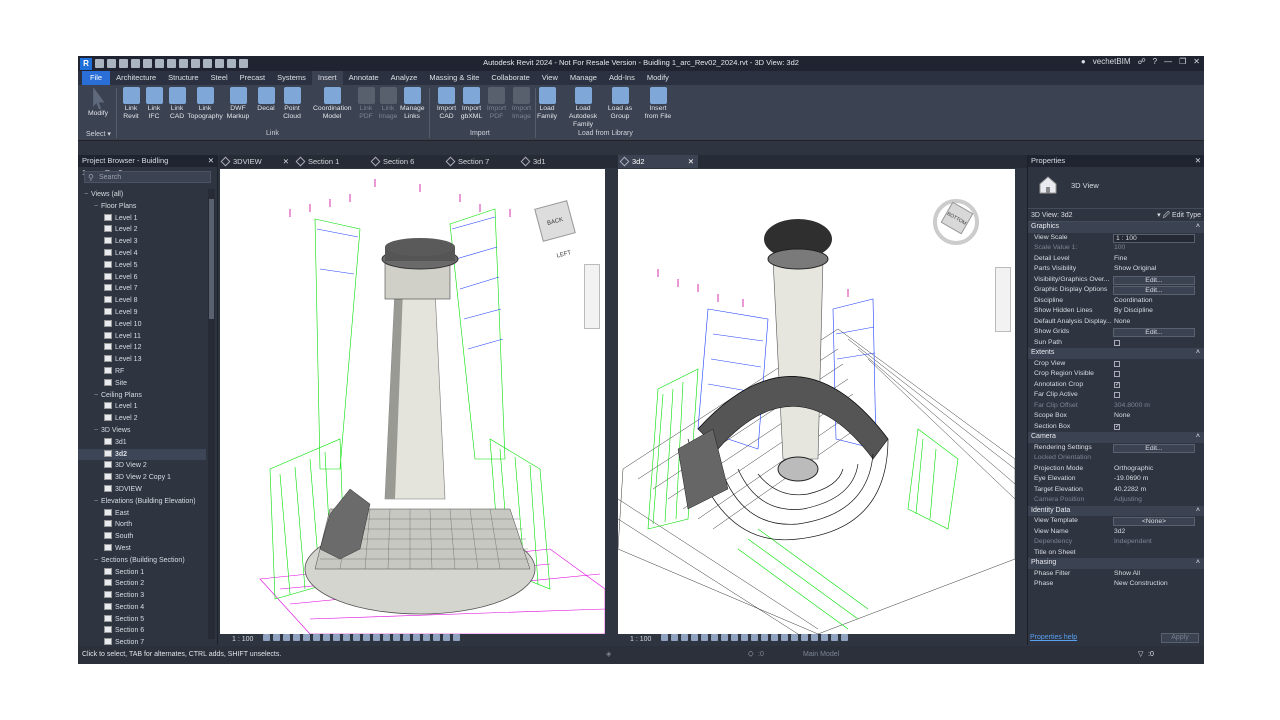  Describe the element at coordinates (142, 348) in the screenshot. I see `tree-view-item: Level 12` at that location.